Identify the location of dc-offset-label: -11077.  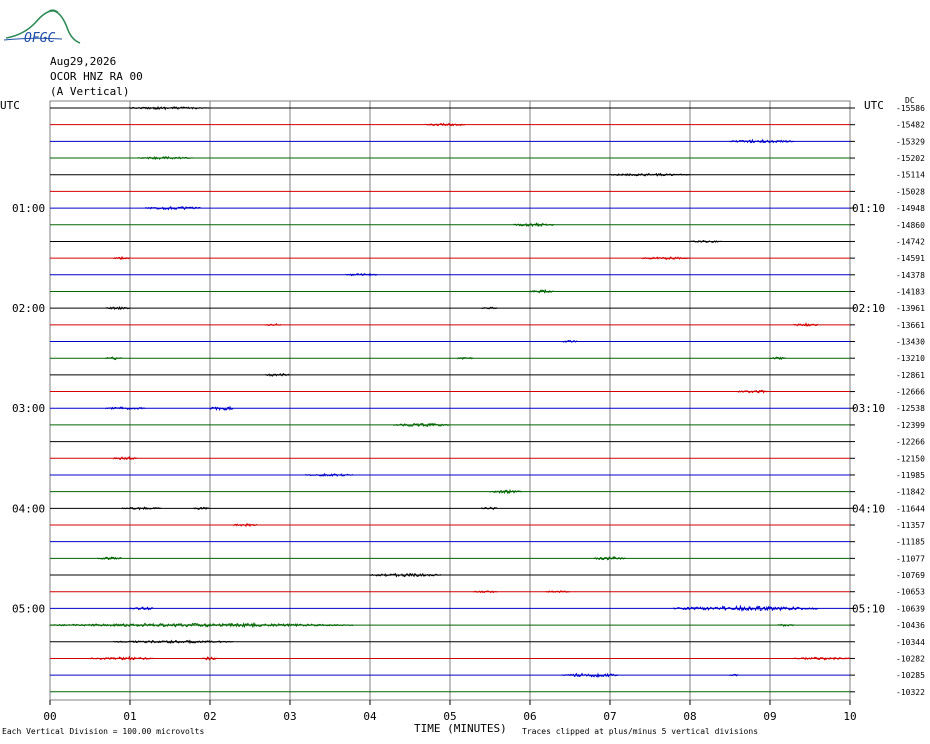
(910, 558).